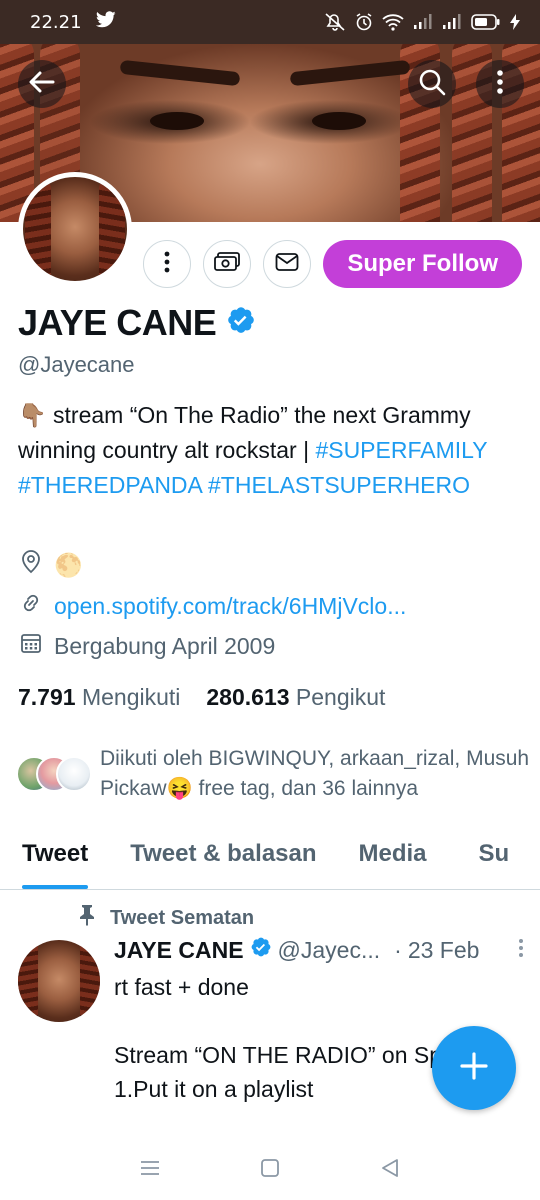 The image size is (540, 1200). Describe the element at coordinates (59, 981) in the screenshot. I see `tweet-author-avatar` at that location.